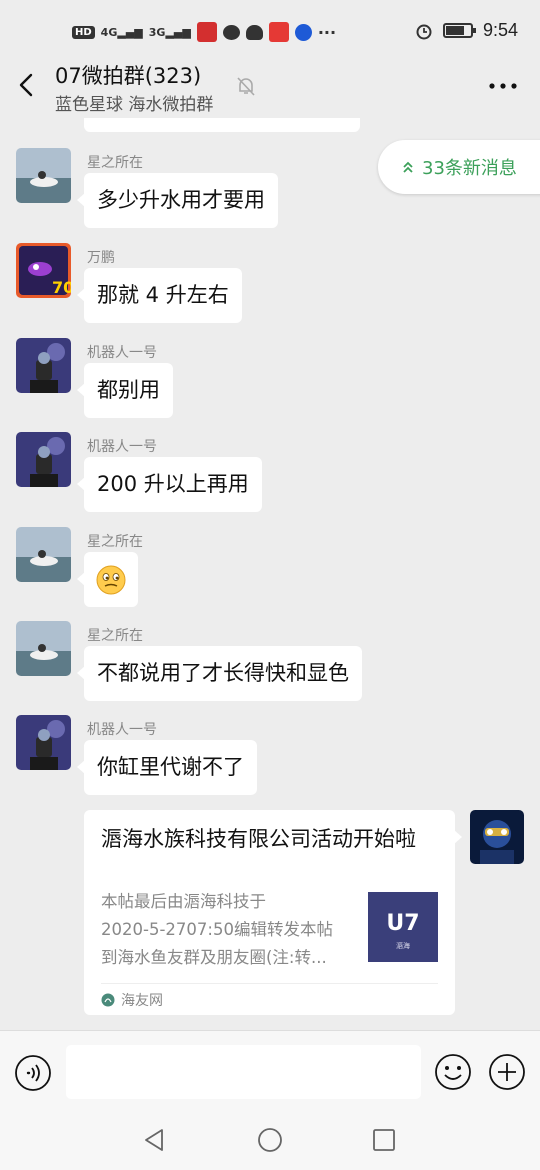 The height and width of the screenshot is (1170, 540). What do you see at coordinates (142, 1001) in the screenshot?
I see `source-name: 海友网` at bounding box center [142, 1001].